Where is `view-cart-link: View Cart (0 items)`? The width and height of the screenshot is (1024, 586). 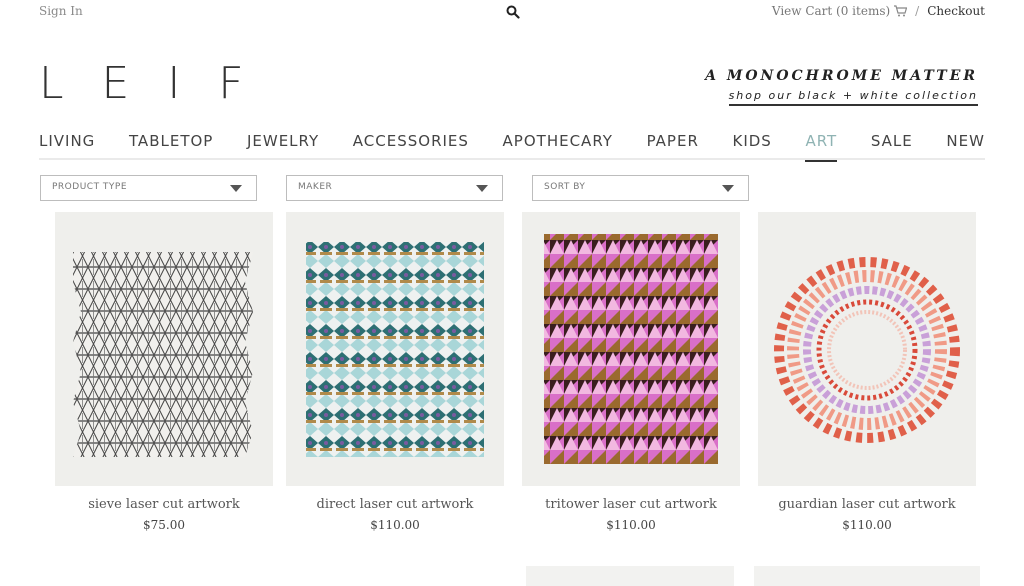 view-cart-link: View Cart (0 items) is located at coordinates (831, 11).